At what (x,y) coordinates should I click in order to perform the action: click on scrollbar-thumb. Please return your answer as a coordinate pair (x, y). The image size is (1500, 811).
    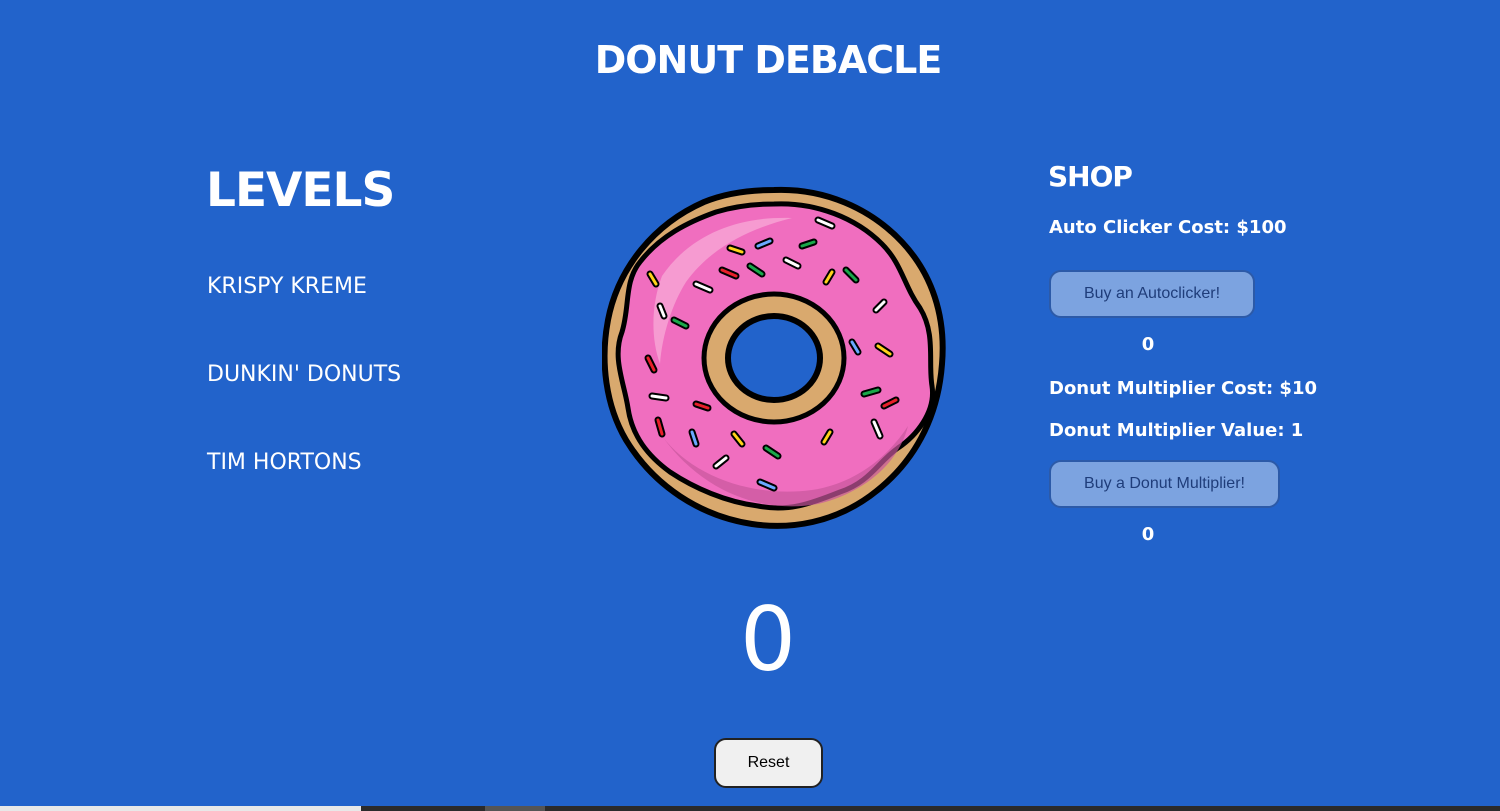
    Looking at the image, I should click on (515, 808).